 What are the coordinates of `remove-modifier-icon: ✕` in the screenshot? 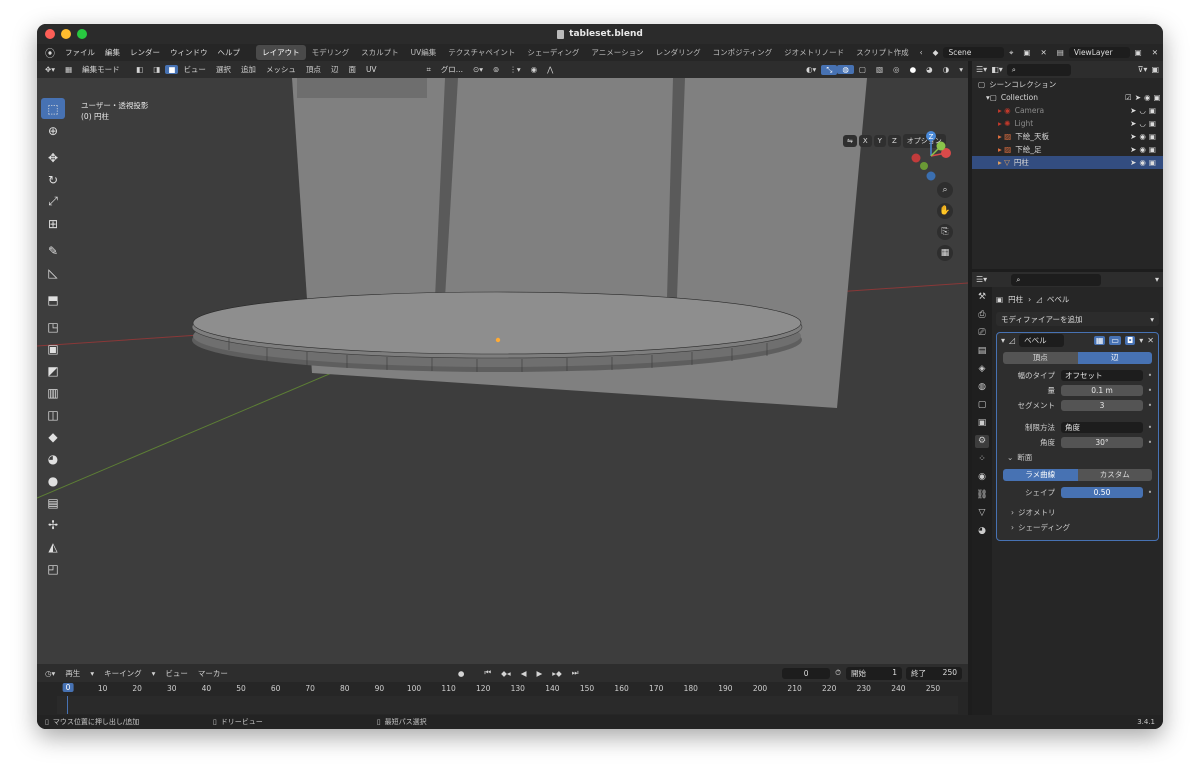 It's located at (1150, 340).